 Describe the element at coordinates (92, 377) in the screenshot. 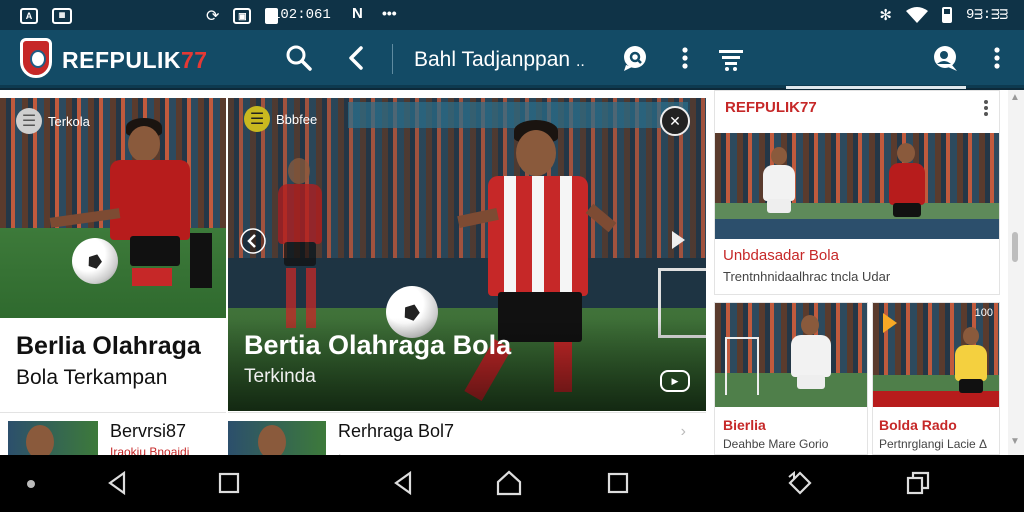

I see `card-subline: Bola Terkampan` at that location.